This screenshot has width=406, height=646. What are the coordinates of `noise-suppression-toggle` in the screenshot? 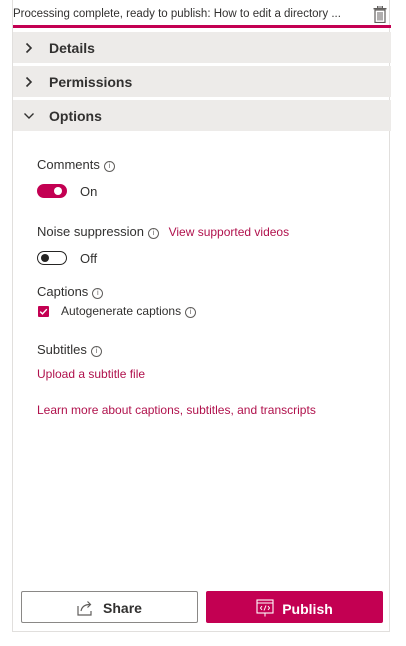 It's located at (52, 258).